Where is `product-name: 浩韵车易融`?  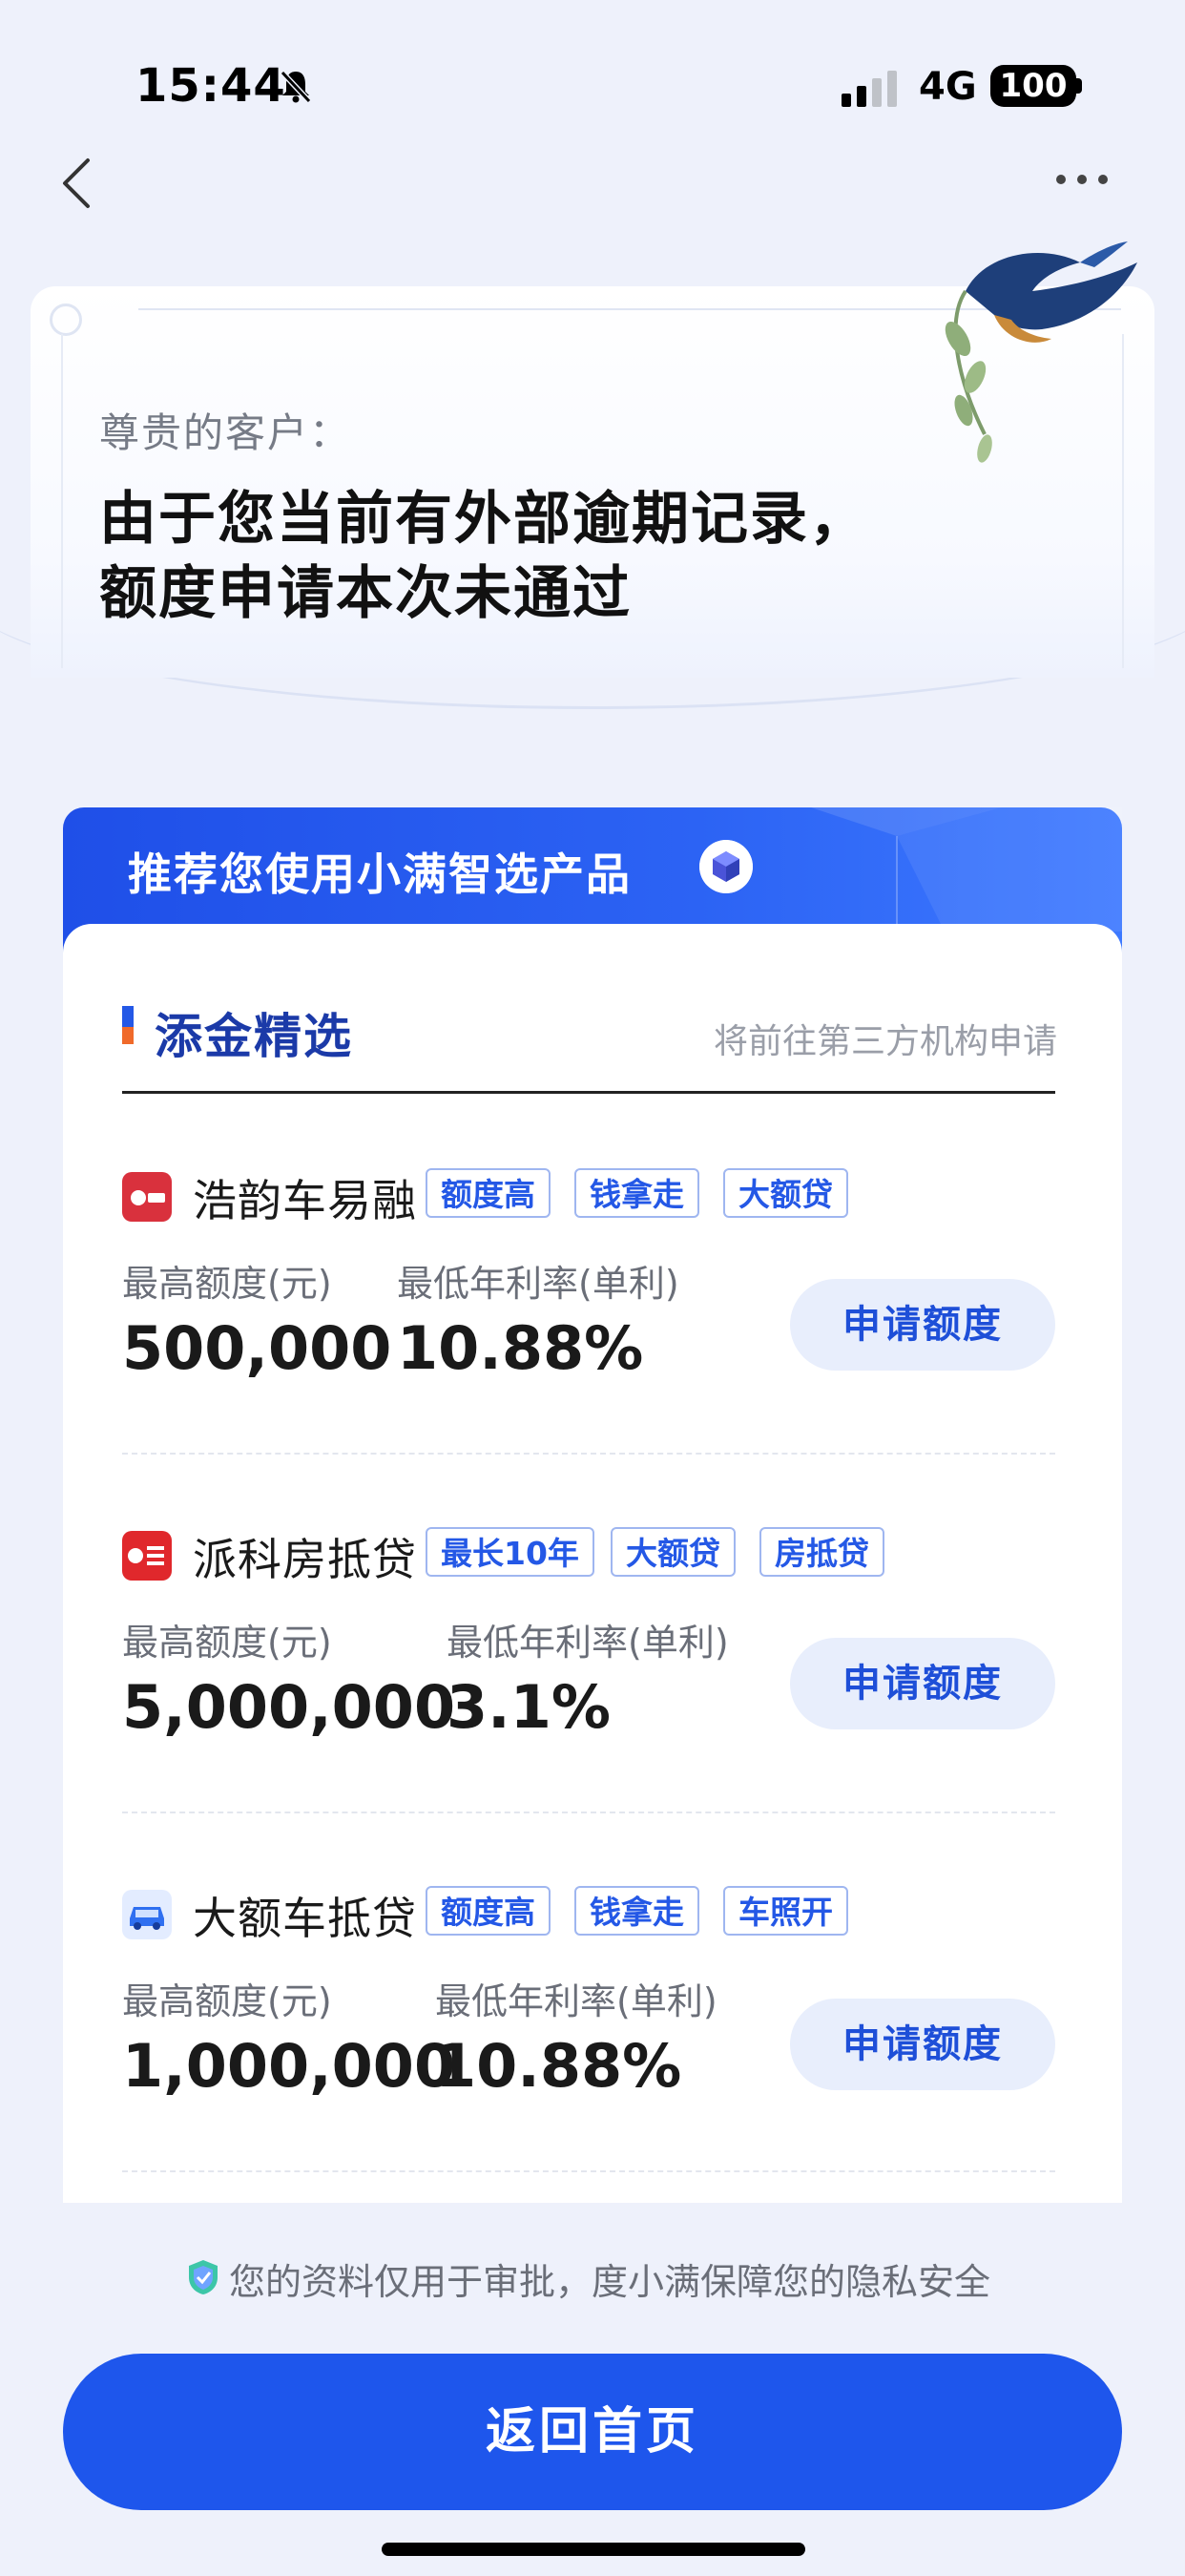 product-name: 浩韵车易融 is located at coordinates (305, 1200).